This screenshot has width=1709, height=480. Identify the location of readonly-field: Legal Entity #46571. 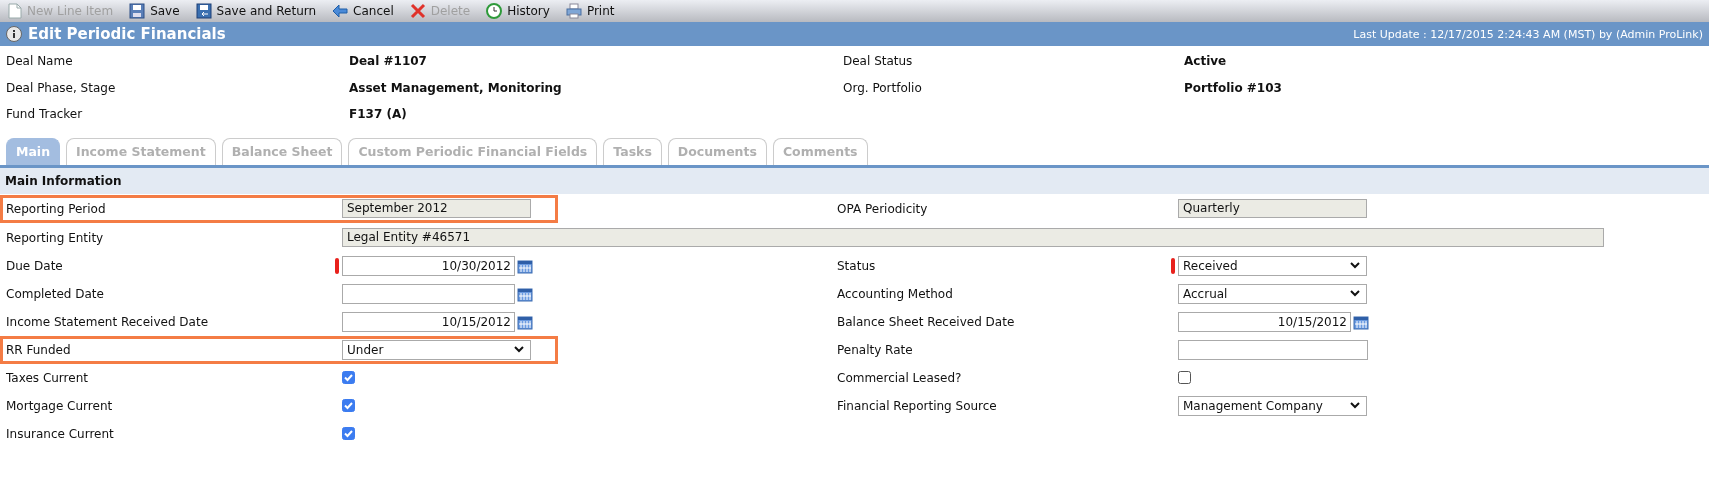
(973, 237).